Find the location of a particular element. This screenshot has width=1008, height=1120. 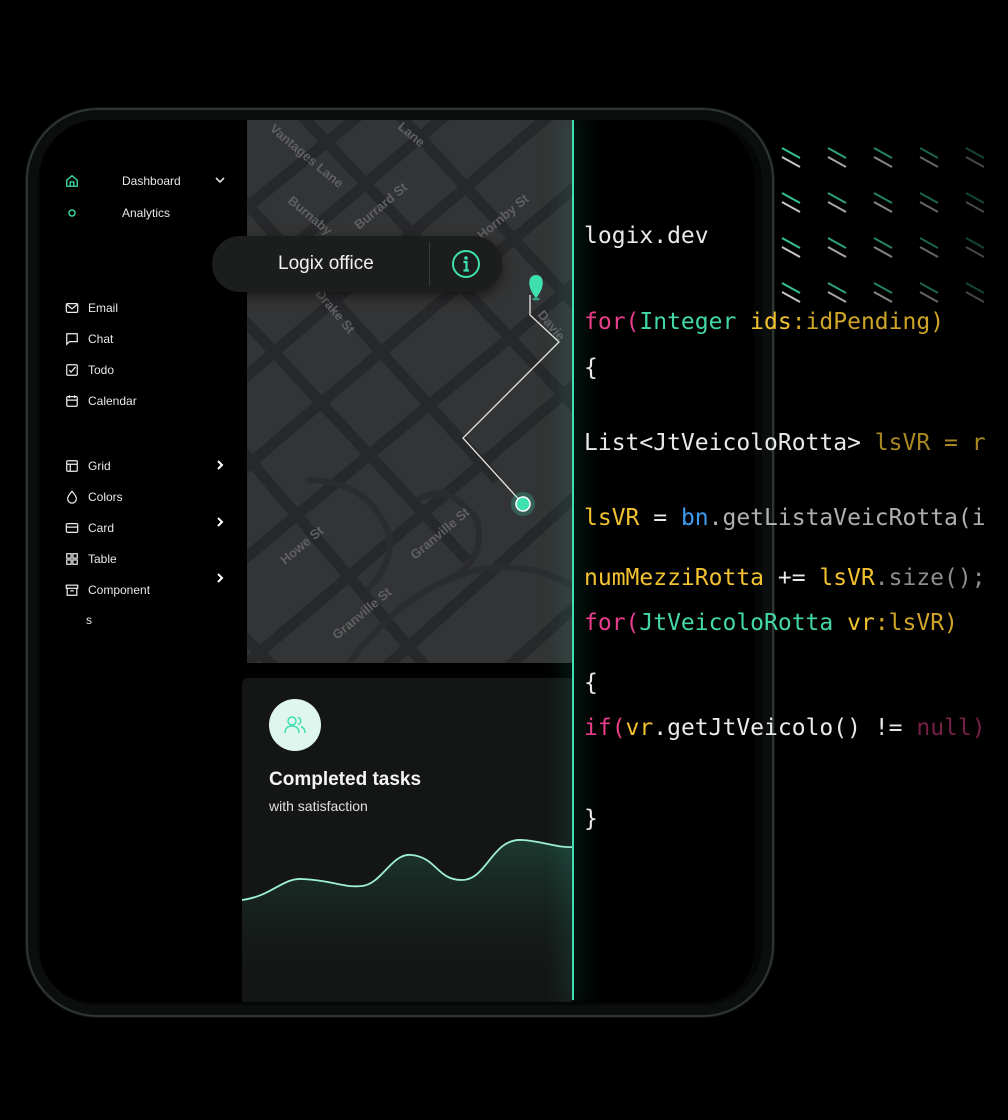

users-badge is located at coordinates (295, 725).